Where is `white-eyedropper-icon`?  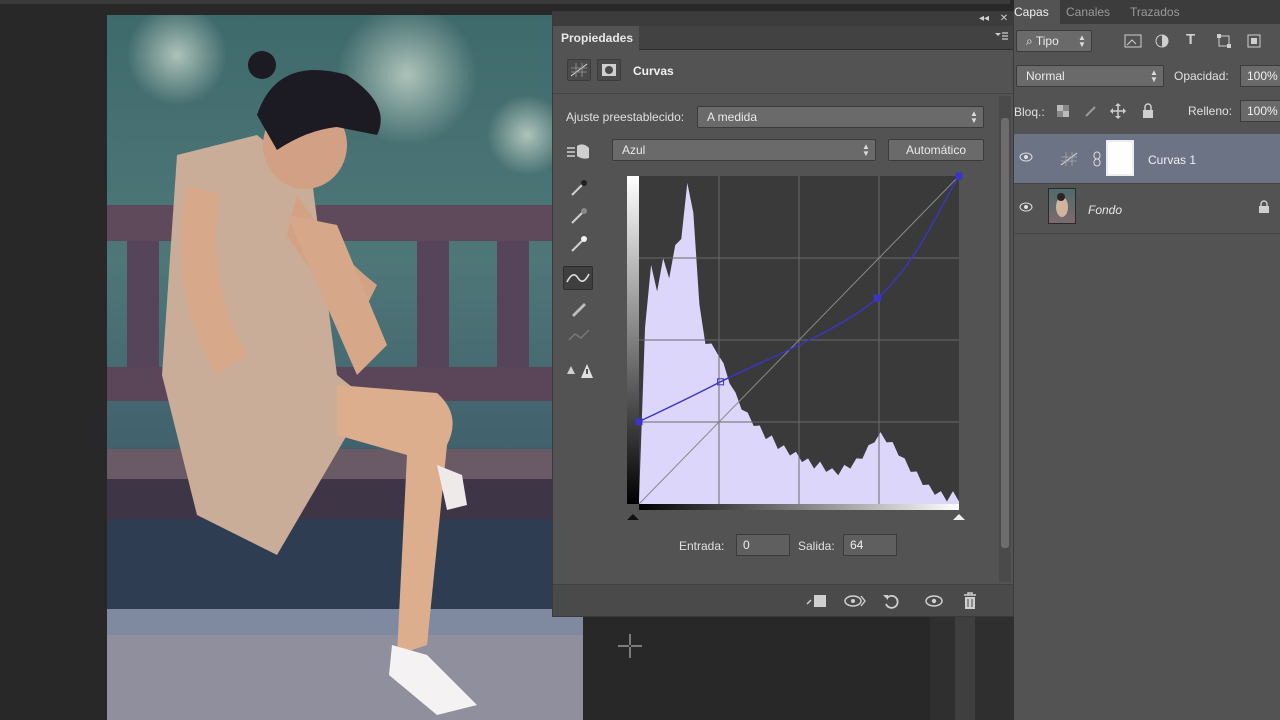
white-eyedropper-icon is located at coordinates (579, 244).